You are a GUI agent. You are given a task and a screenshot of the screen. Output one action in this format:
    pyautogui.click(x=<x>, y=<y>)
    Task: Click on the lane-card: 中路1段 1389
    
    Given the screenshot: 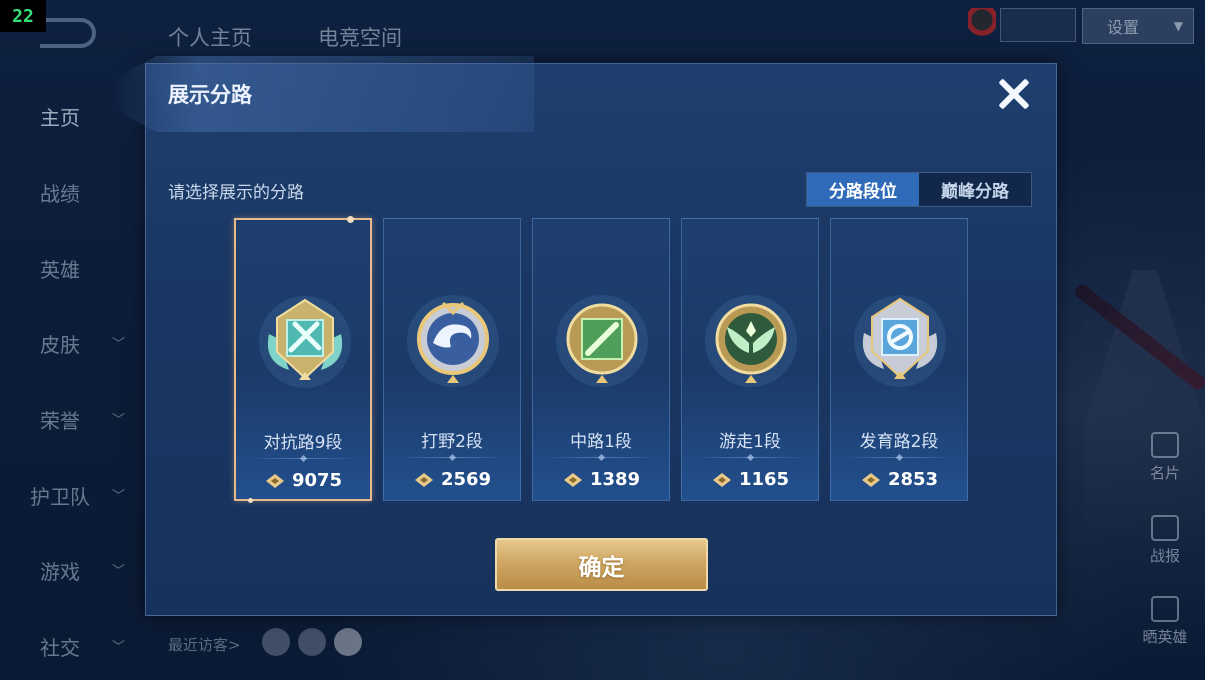 What is the action you would take?
    pyautogui.click(x=601, y=359)
    